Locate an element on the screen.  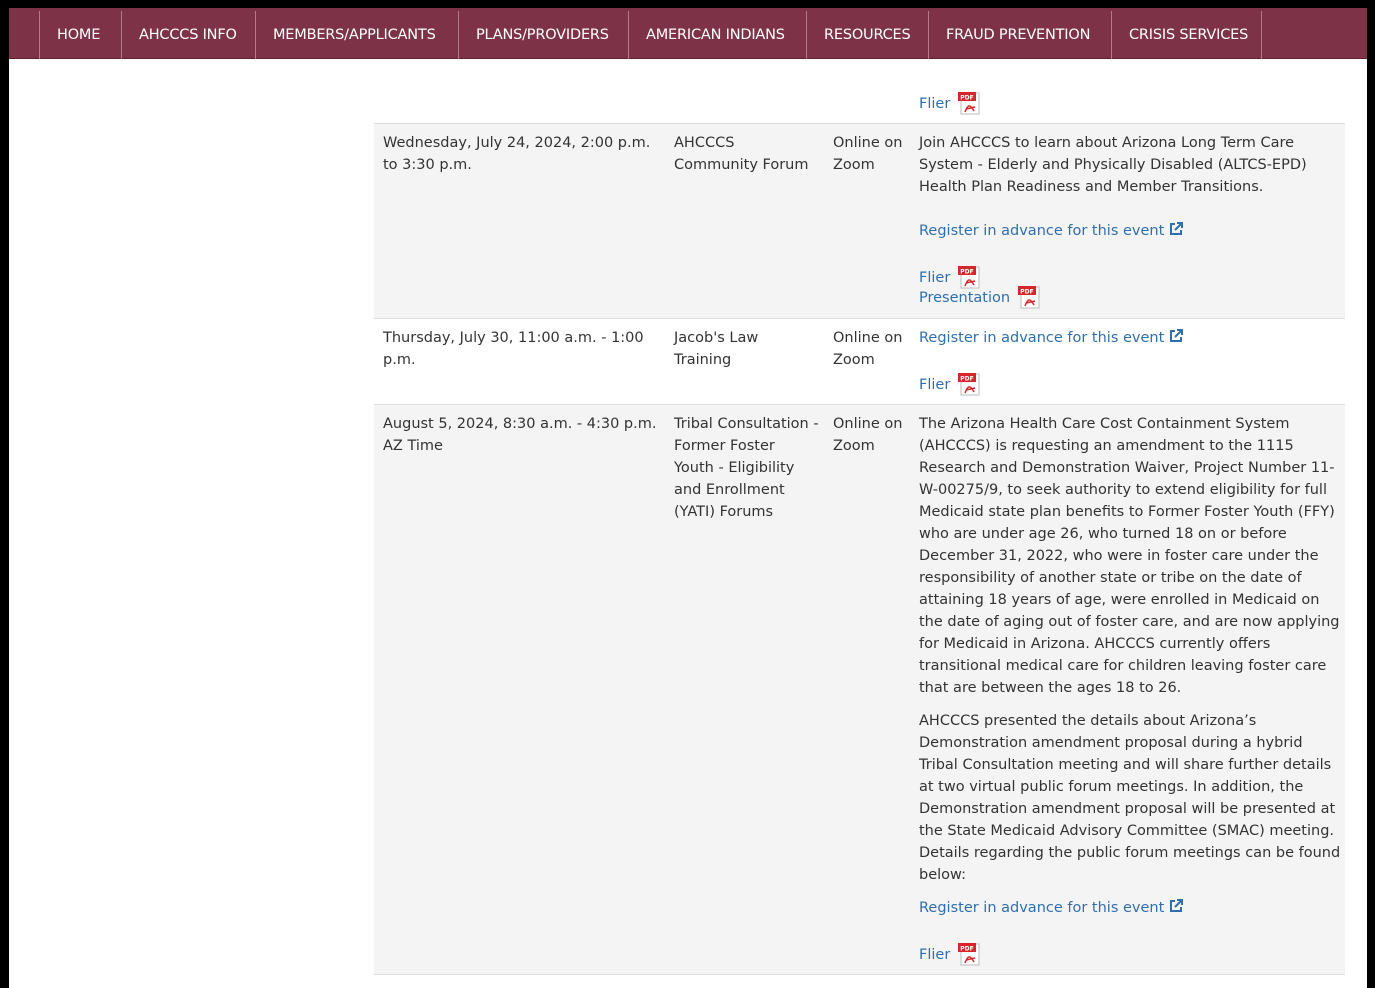
nav-resources: RESOURCES is located at coordinates (867, 35).